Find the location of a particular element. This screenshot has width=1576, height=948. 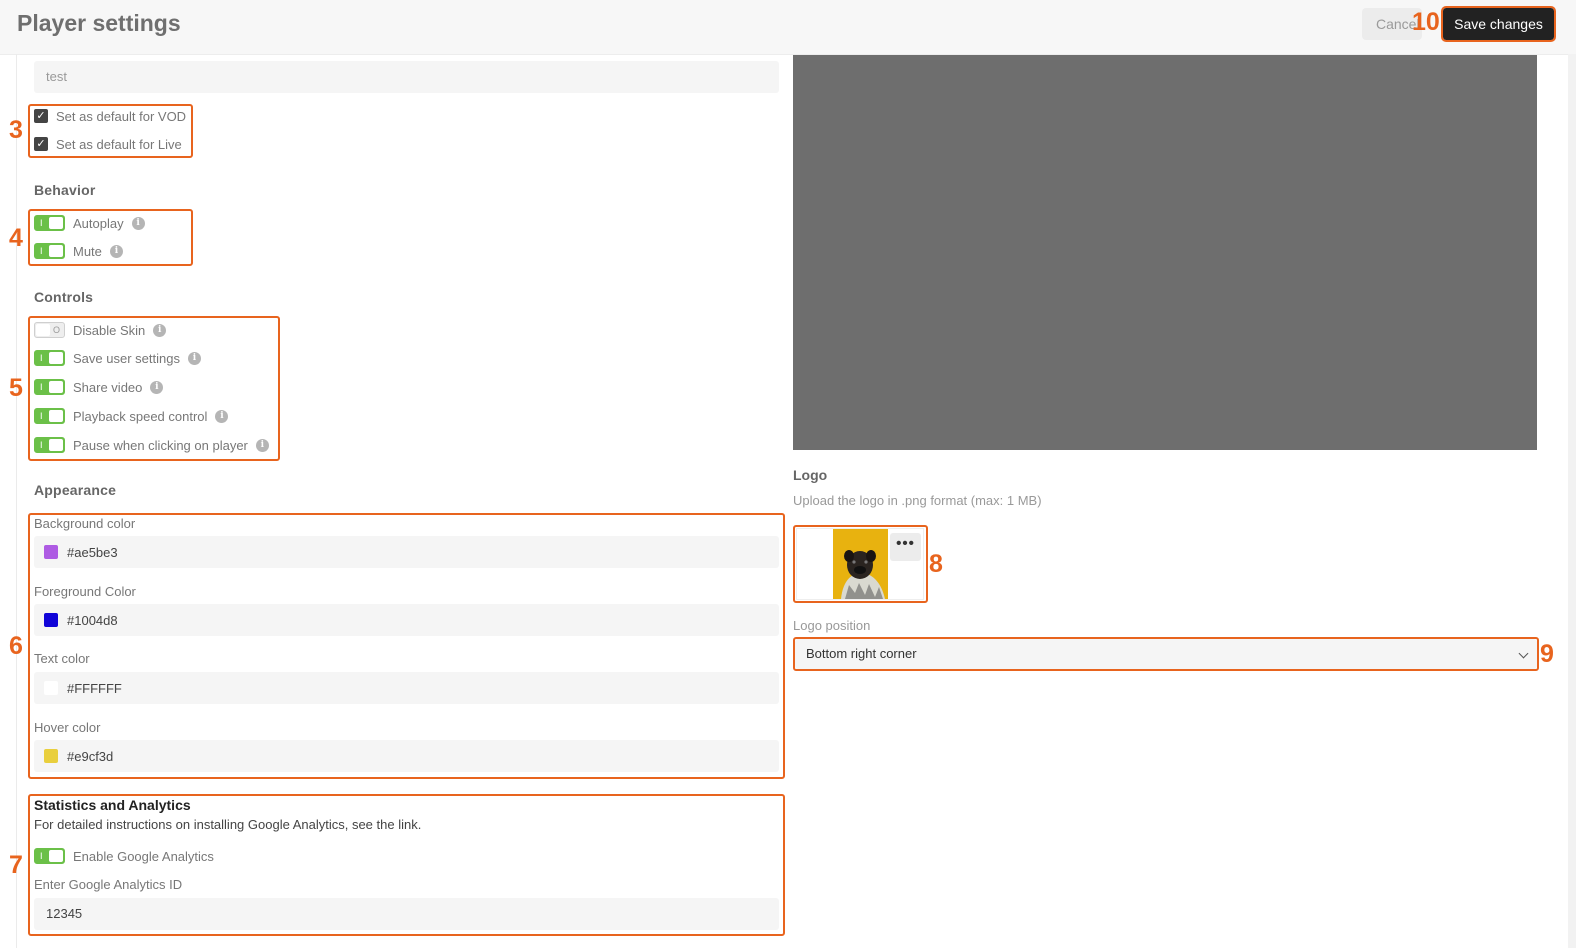

logo-position-select: Bottom right corner is located at coordinates (1166, 654).